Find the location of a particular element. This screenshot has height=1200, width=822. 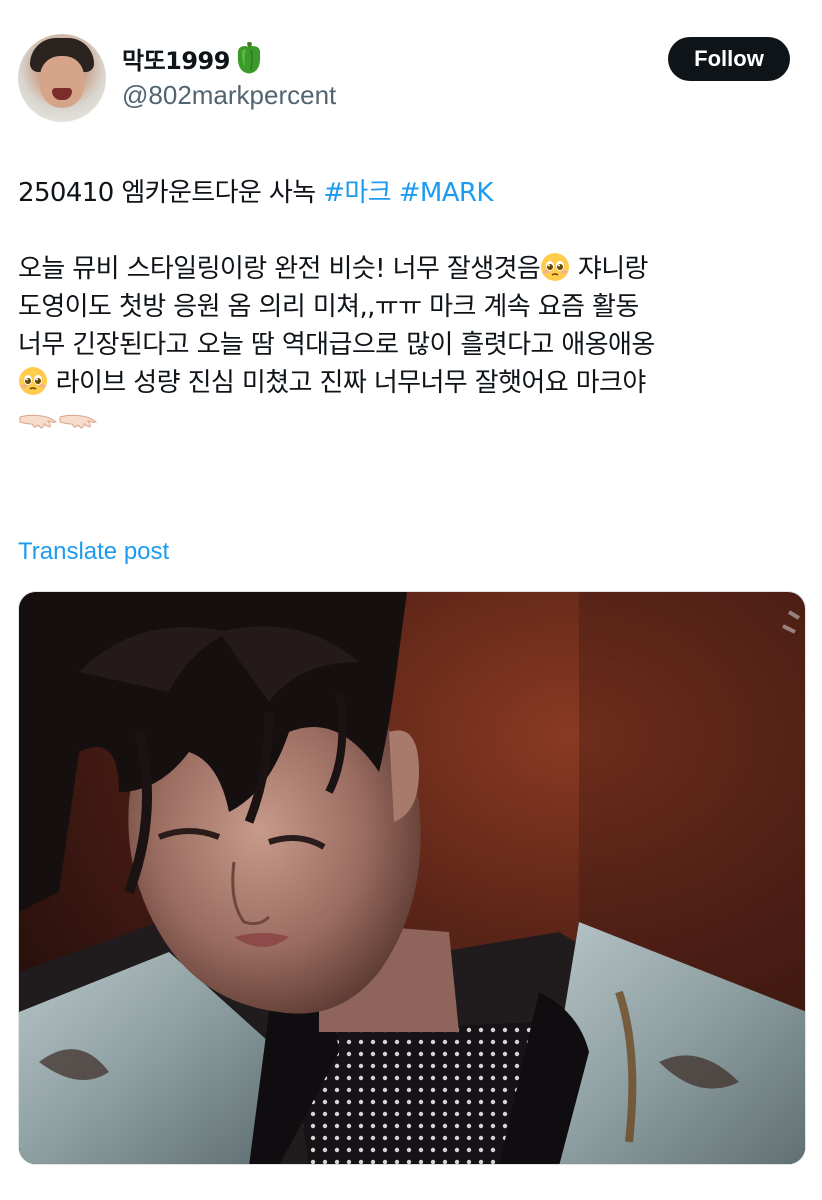

post-line-3: 도영이도 첫방 응원 옴 의리 미쳐,,ㅠㅠ 마크 계속 요즘 활동 is located at coordinates (328, 307).